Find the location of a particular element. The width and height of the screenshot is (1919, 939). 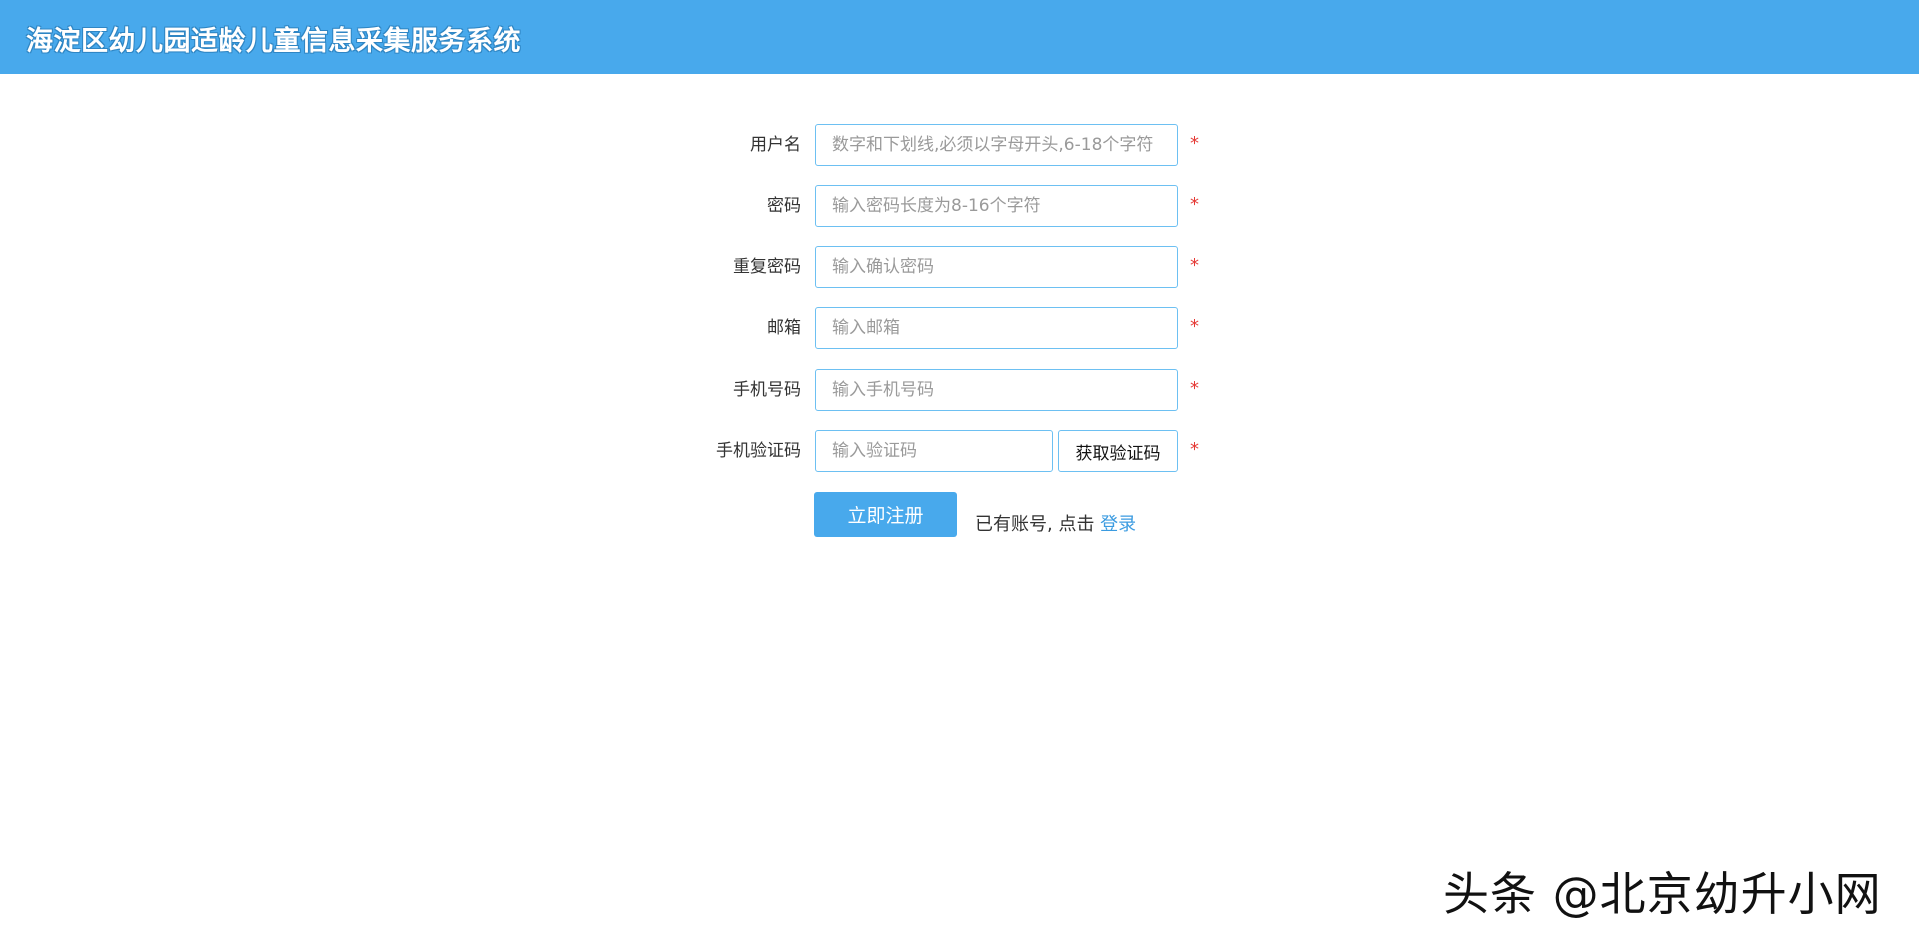

username-input is located at coordinates (996, 145).